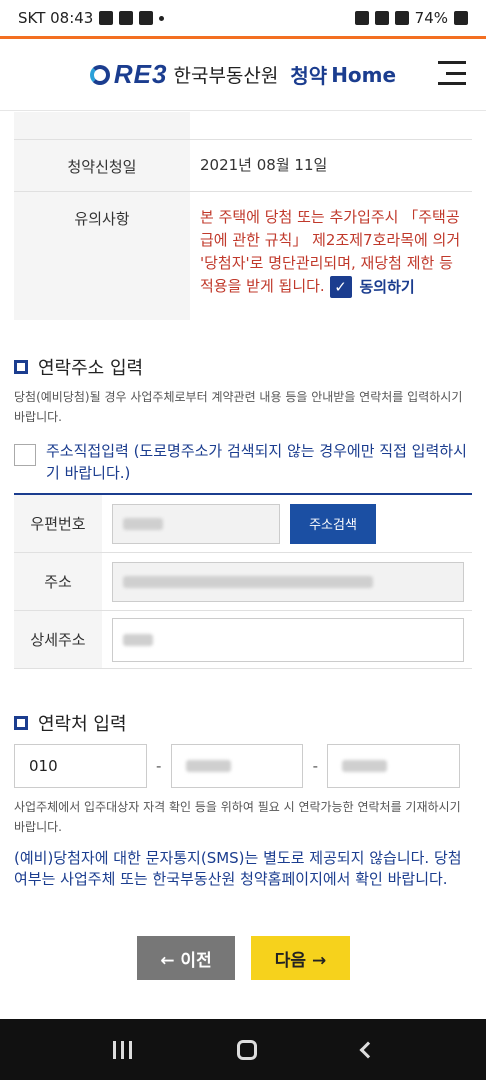 The image size is (486, 1080). I want to click on menu-icon, so click(452, 73).